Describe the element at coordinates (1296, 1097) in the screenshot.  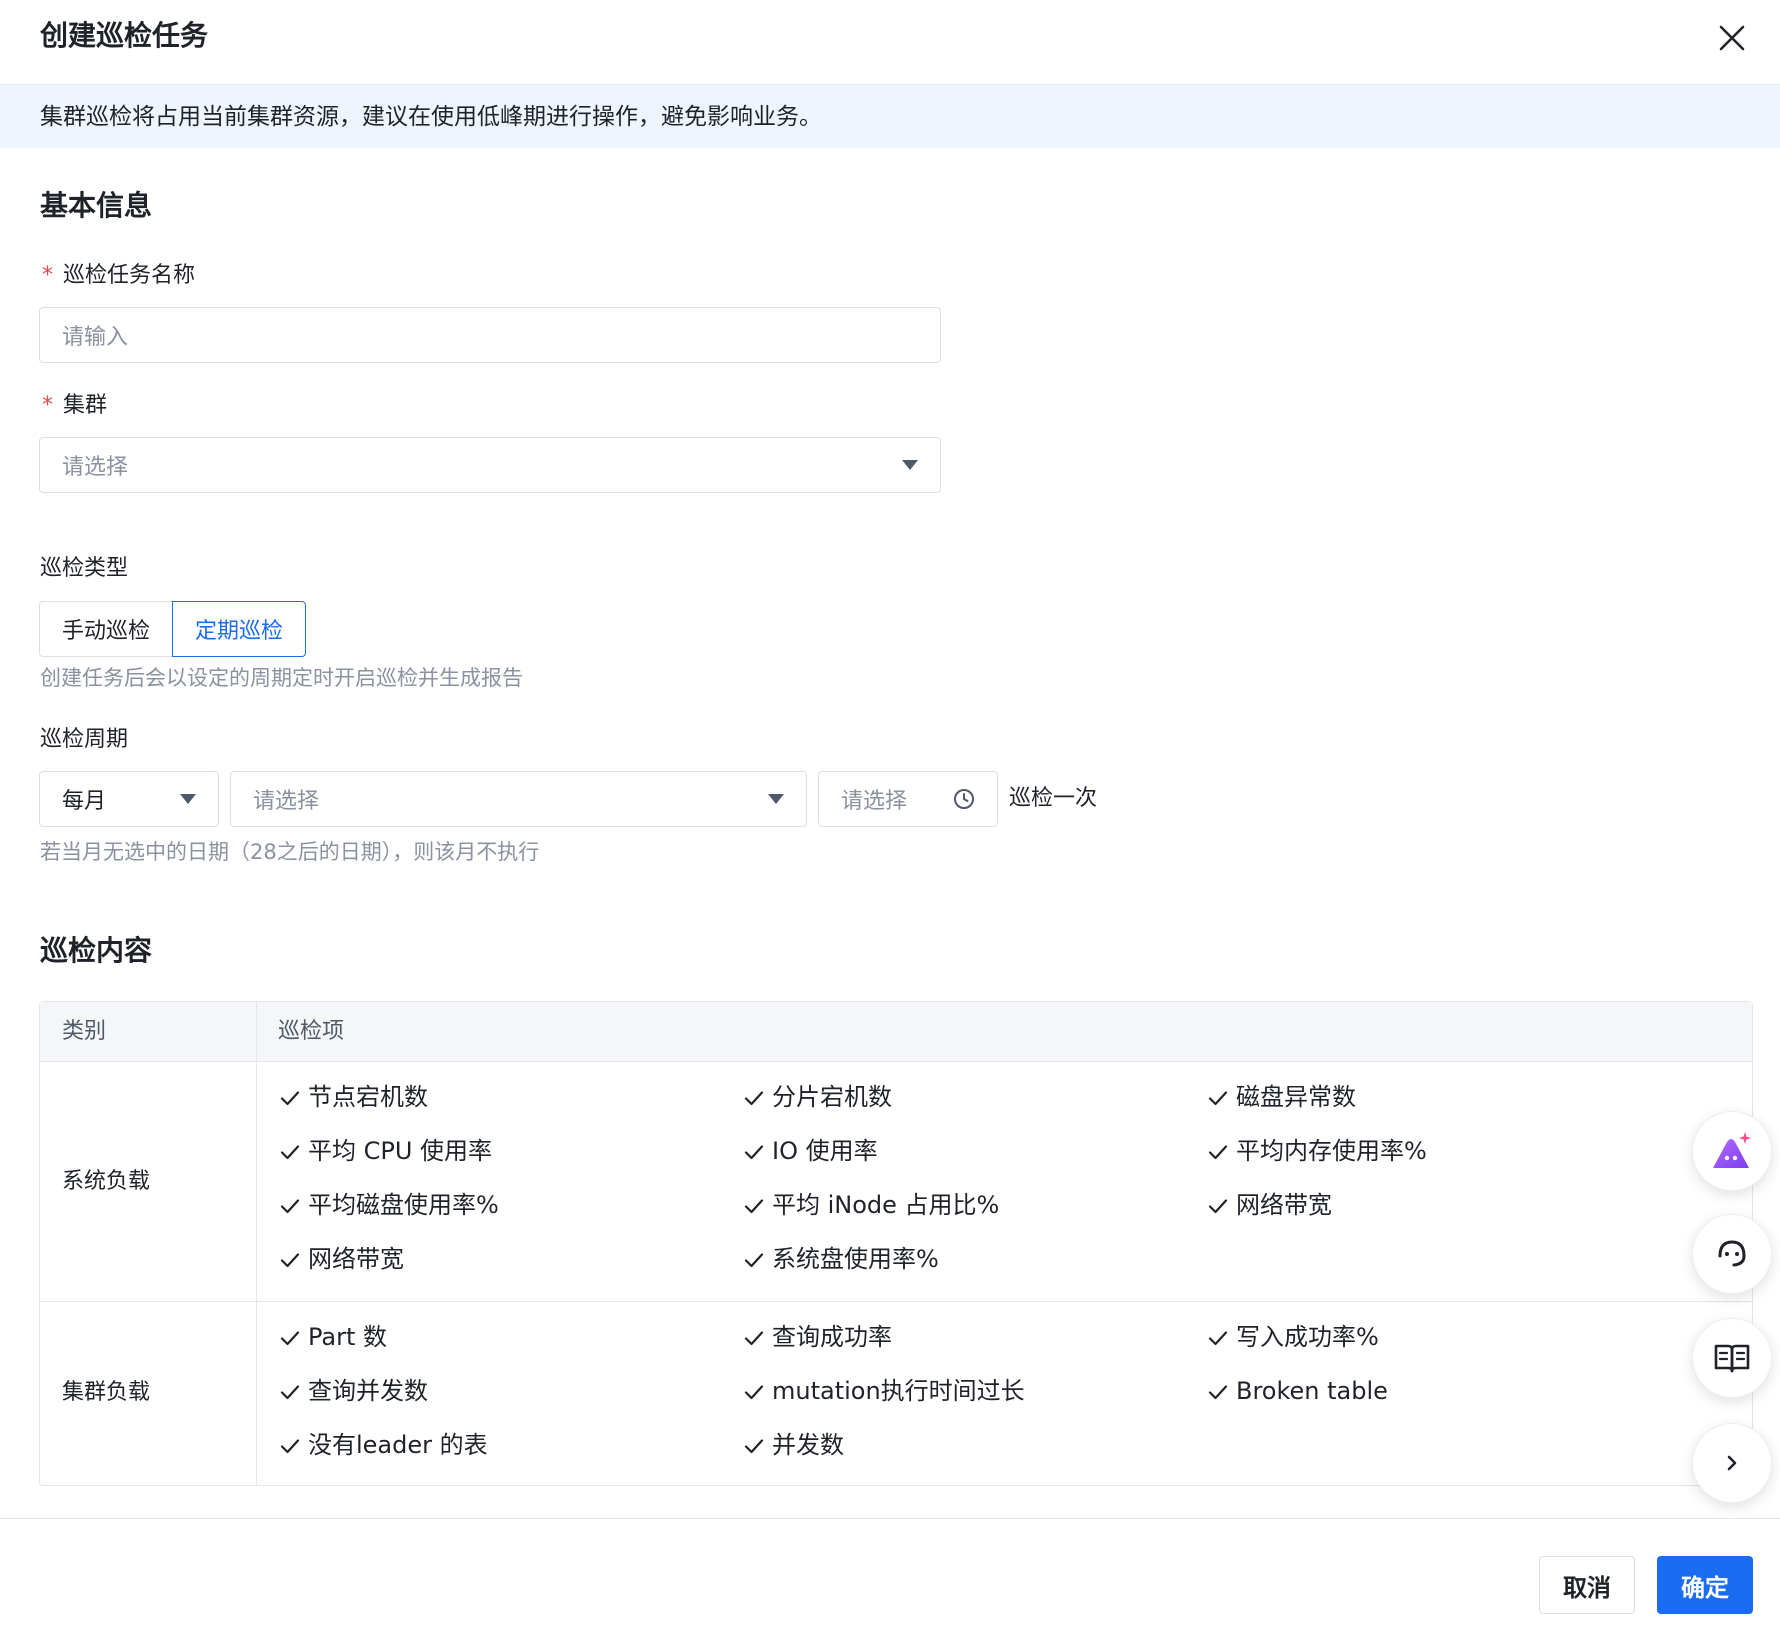
I see `inspection-item-label: 磁盘异常数` at that location.